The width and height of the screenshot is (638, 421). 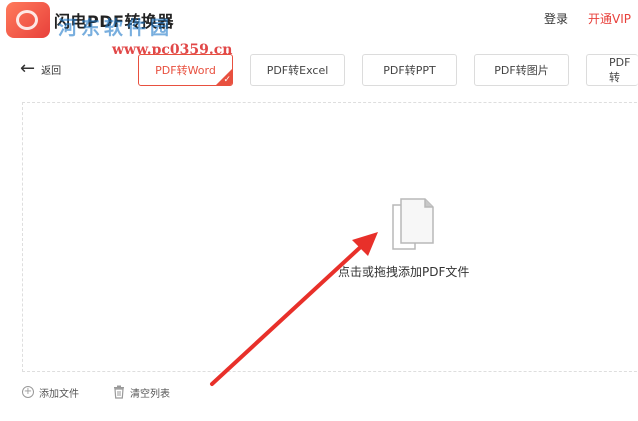 I want to click on tab-label: PDF转, so click(x=620, y=69).